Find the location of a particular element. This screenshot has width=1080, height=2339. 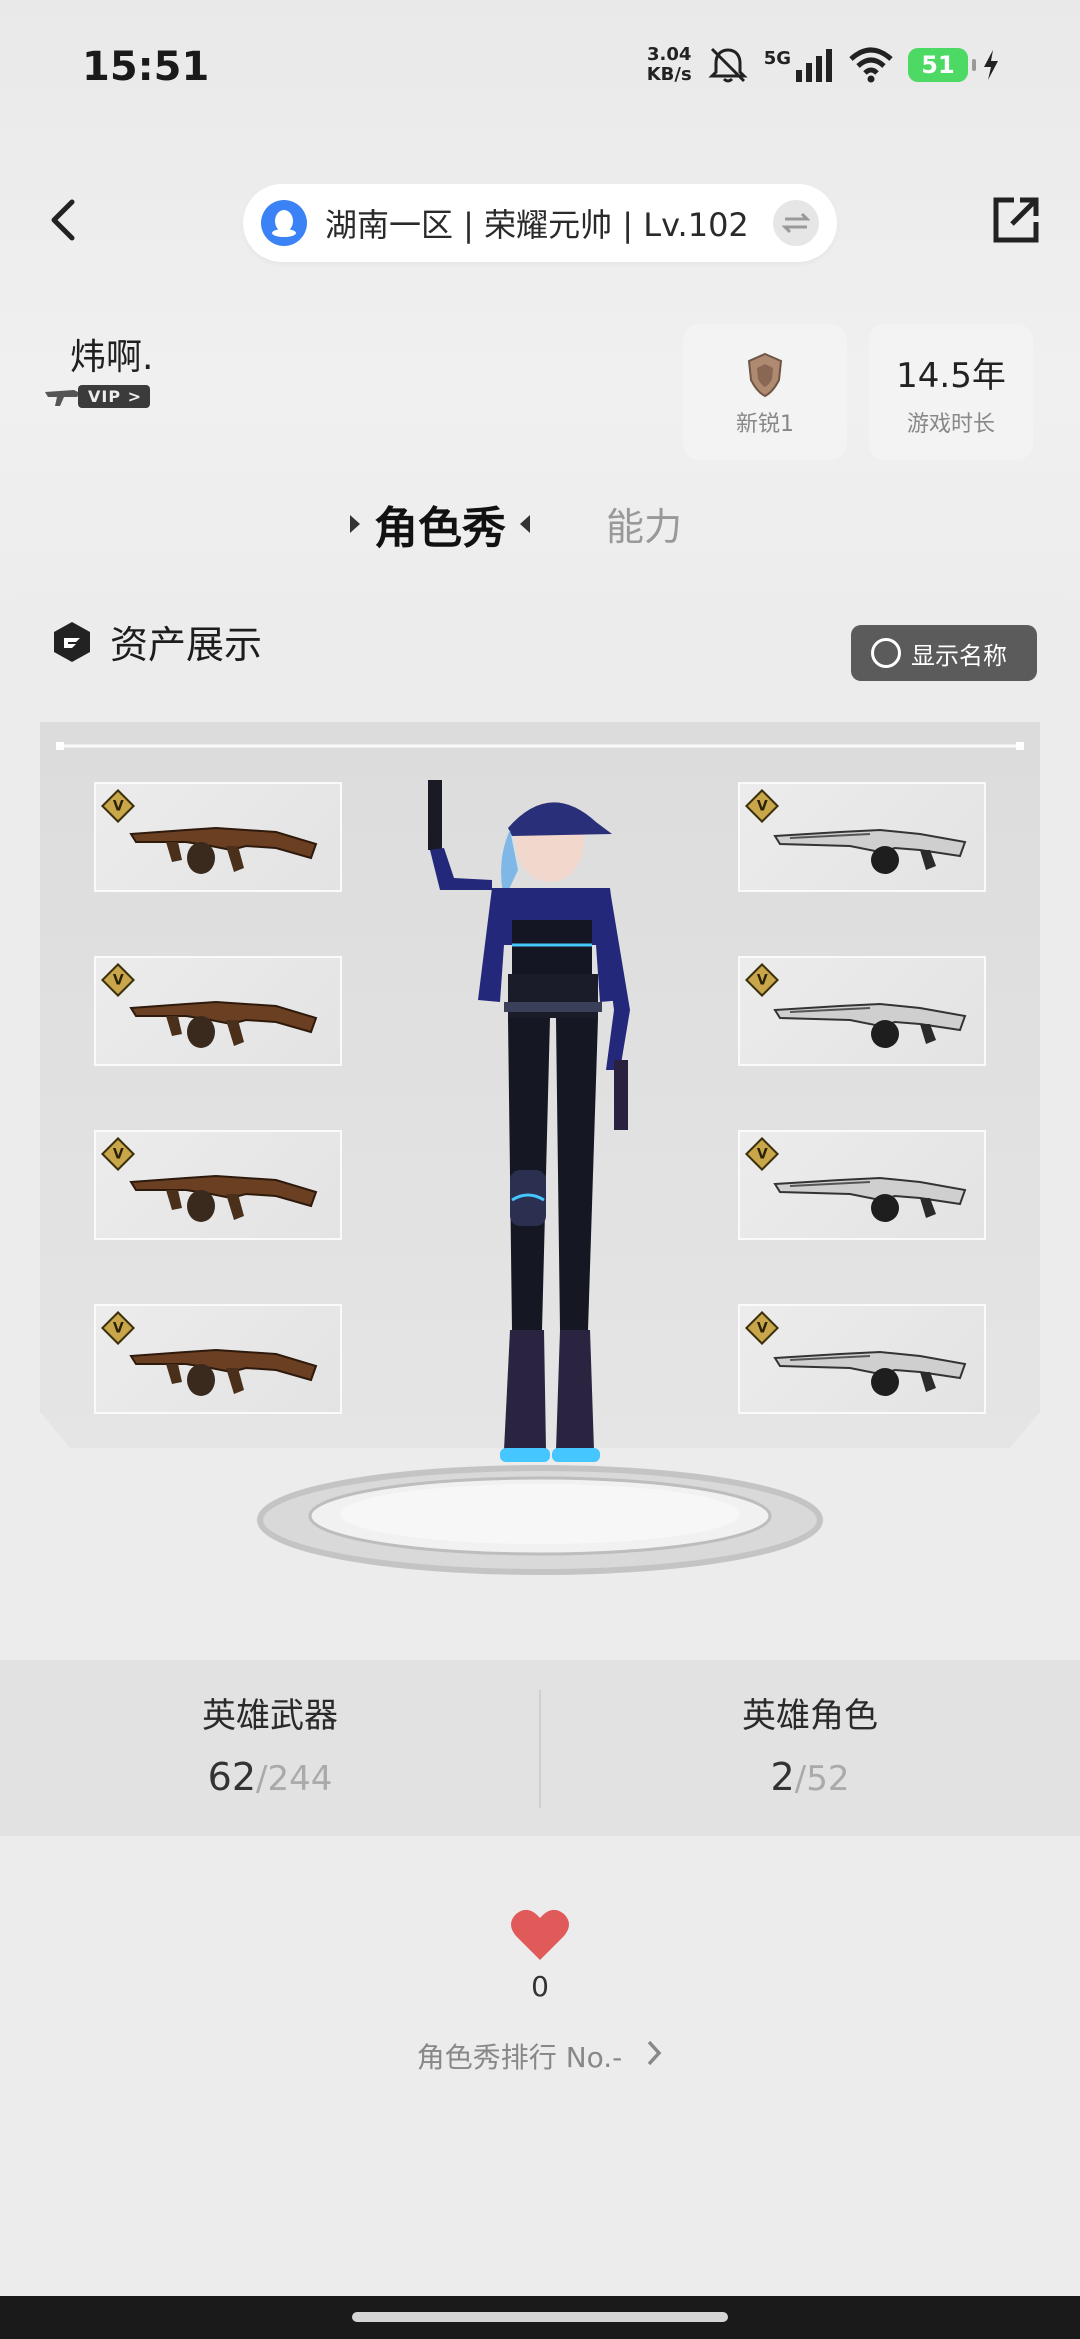

weapon-slot-right-1: V is located at coordinates (862, 837).